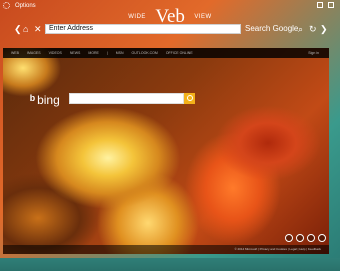 The image size is (340, 271). What do you see at coordinates (324, 29) in the screenshot?
I see `forward-icon: ❯` at bounding box center [324, 29].